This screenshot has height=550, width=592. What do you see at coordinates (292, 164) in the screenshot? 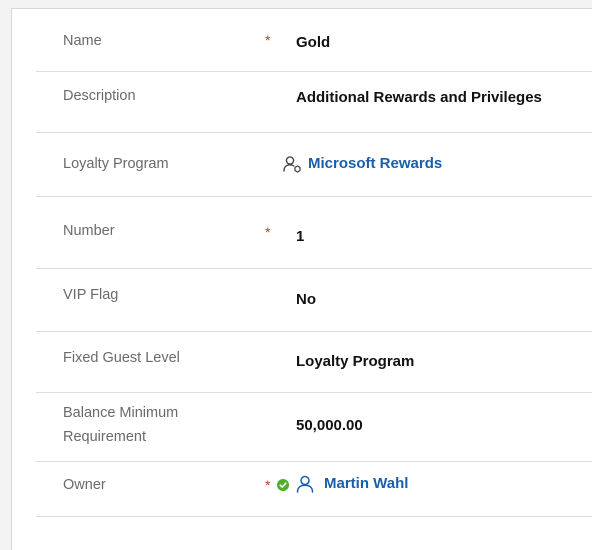
I see `account-lookup-icon` at bounding box center [292, 164].